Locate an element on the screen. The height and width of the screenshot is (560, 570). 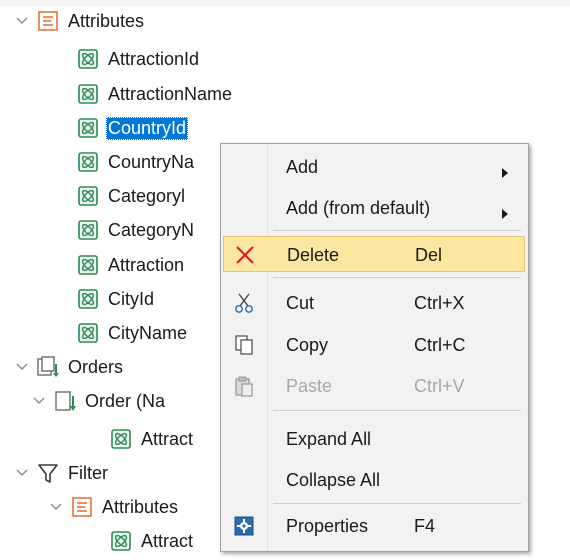
tree-item-attribute: CityId is located at coordinates (116, 299).